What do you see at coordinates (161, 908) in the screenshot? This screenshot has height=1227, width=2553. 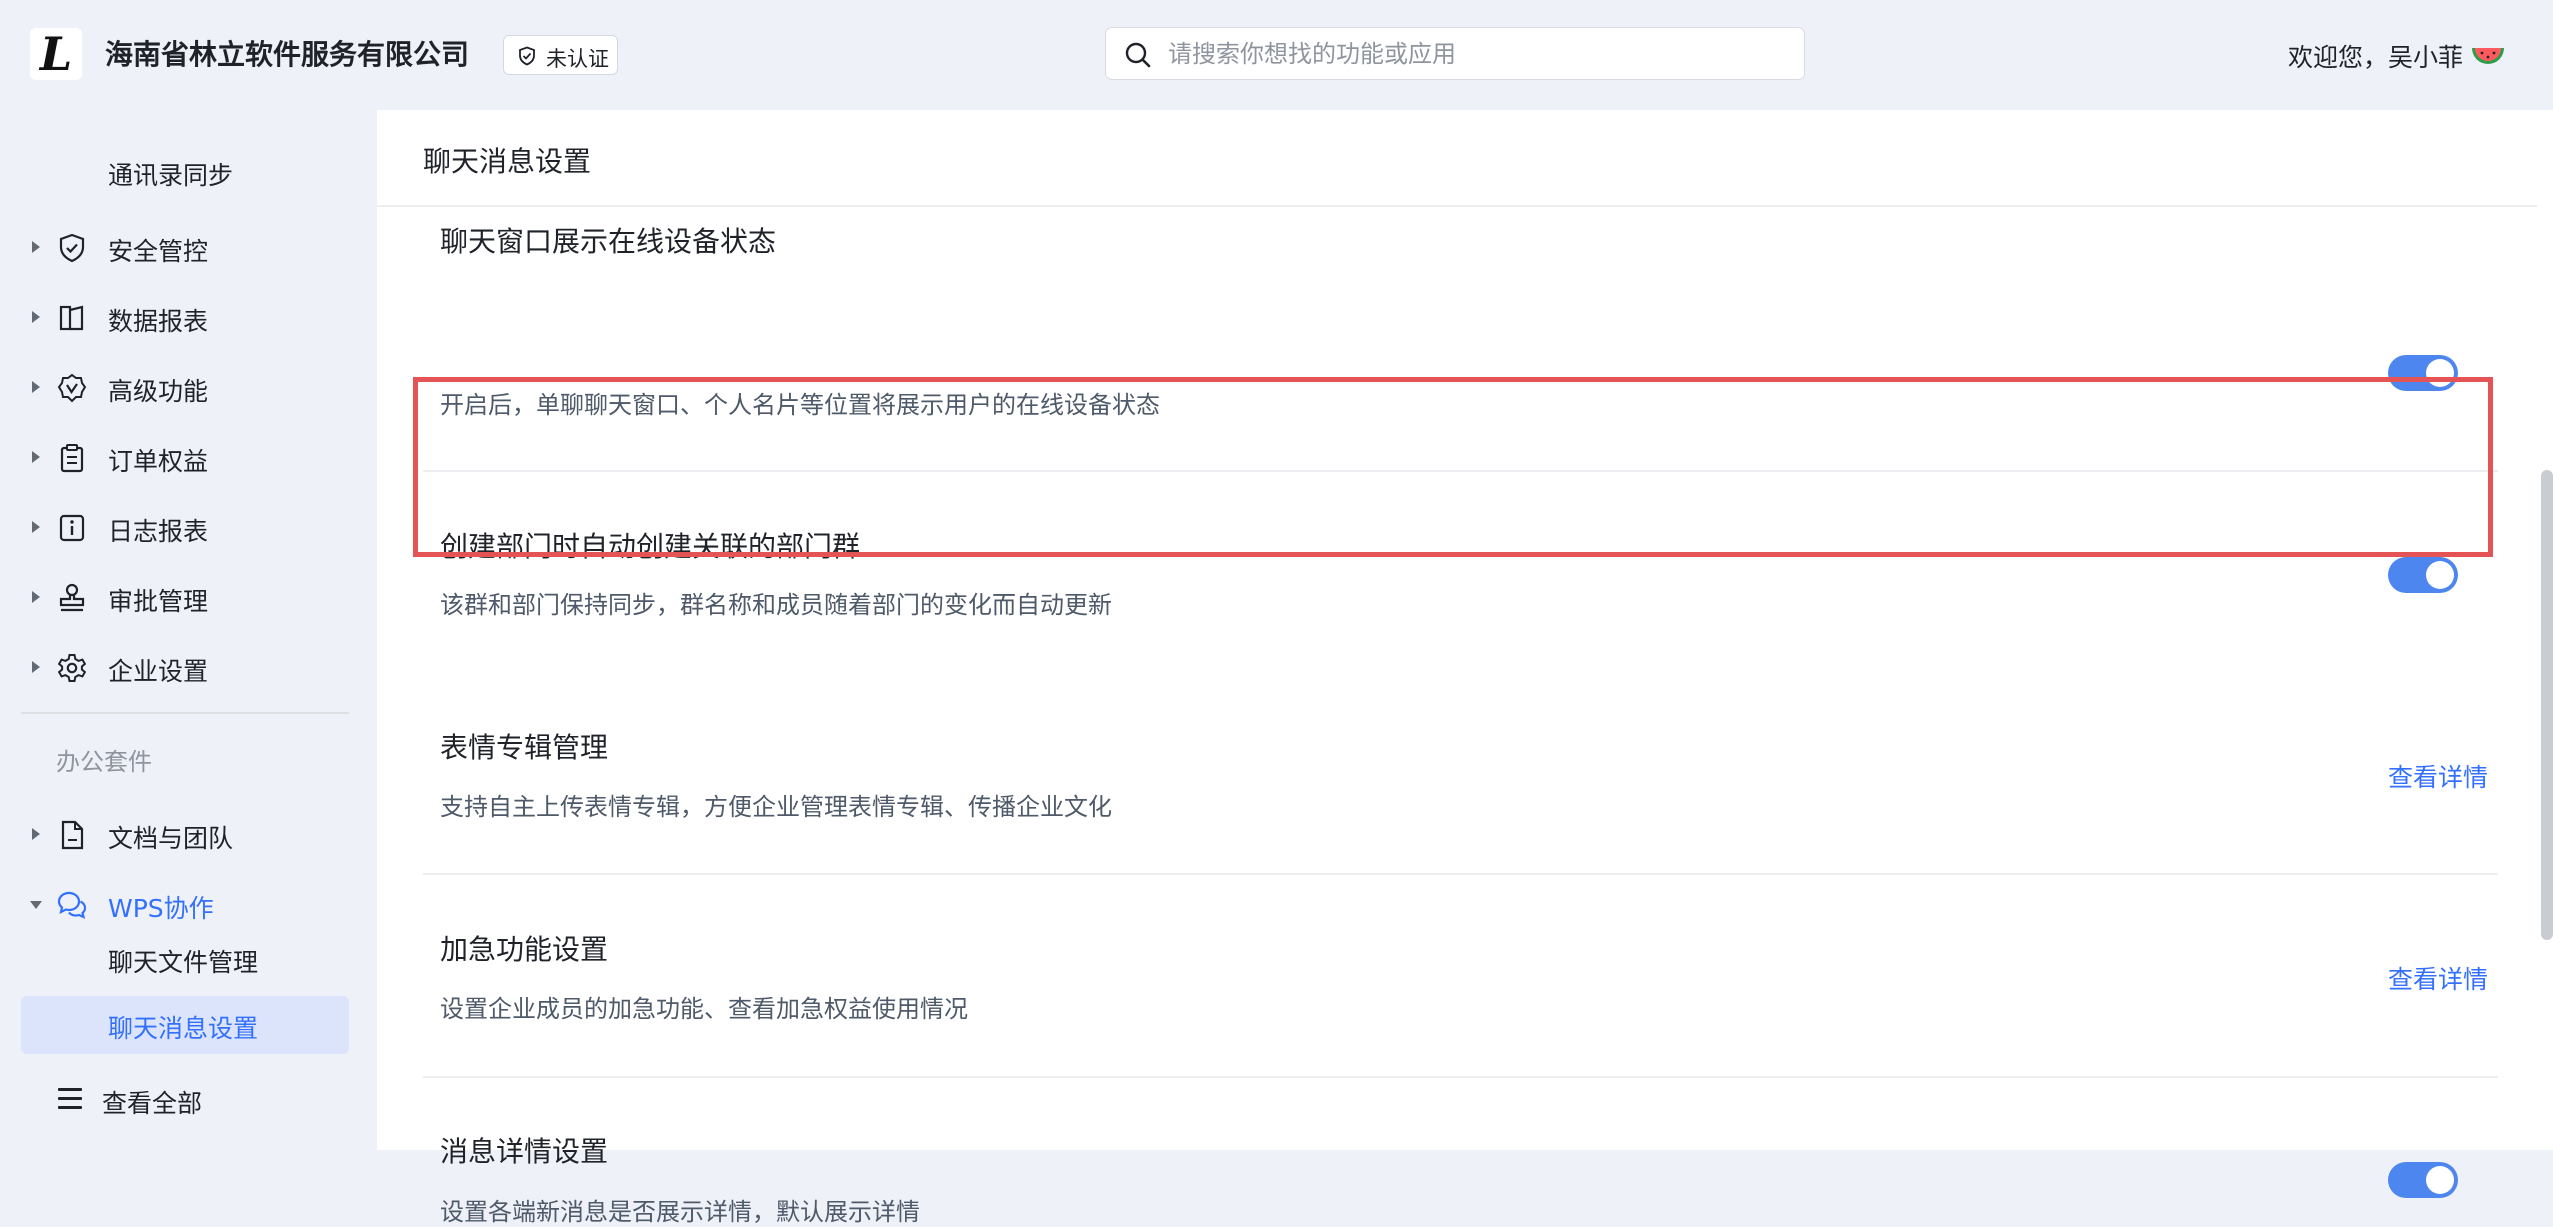 I see `sidebar-item-label: WPS协作` at bounding box center [161, 908].